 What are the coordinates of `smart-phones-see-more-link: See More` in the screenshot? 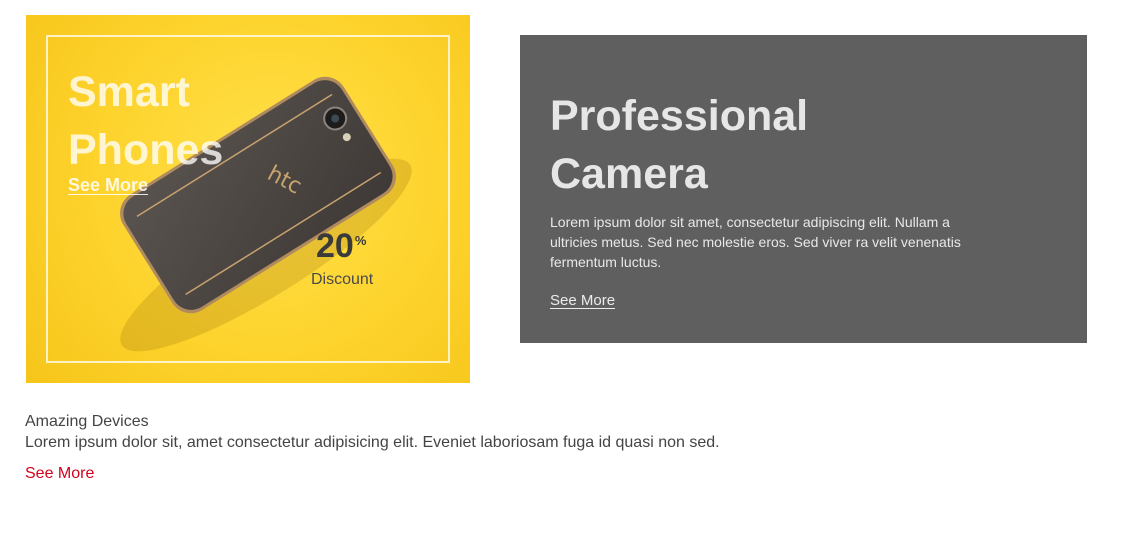 It's located at (108, 185).